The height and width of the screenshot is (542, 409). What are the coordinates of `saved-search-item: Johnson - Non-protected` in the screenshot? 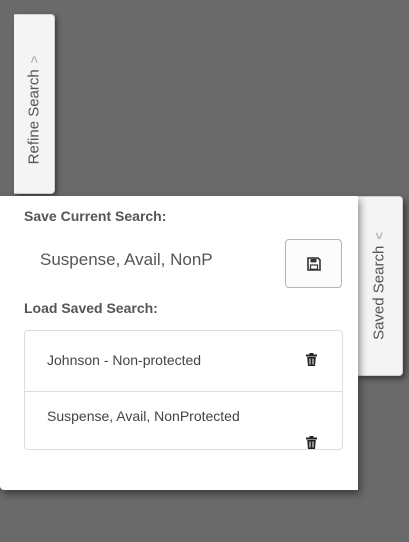 It's located at (183, 361).